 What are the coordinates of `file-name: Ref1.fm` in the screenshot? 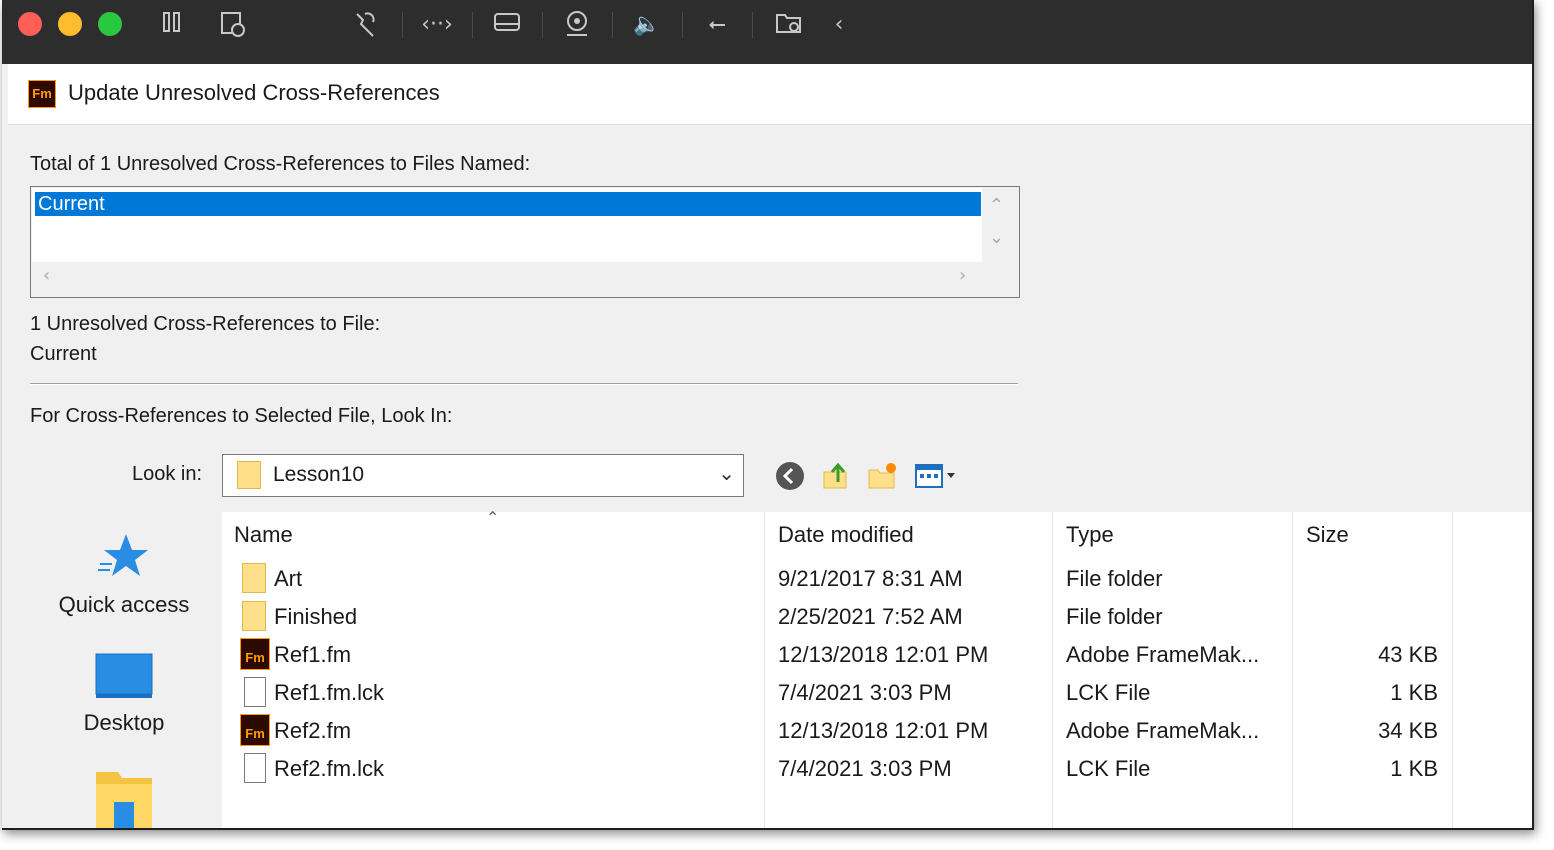 It's located at (313, 654).